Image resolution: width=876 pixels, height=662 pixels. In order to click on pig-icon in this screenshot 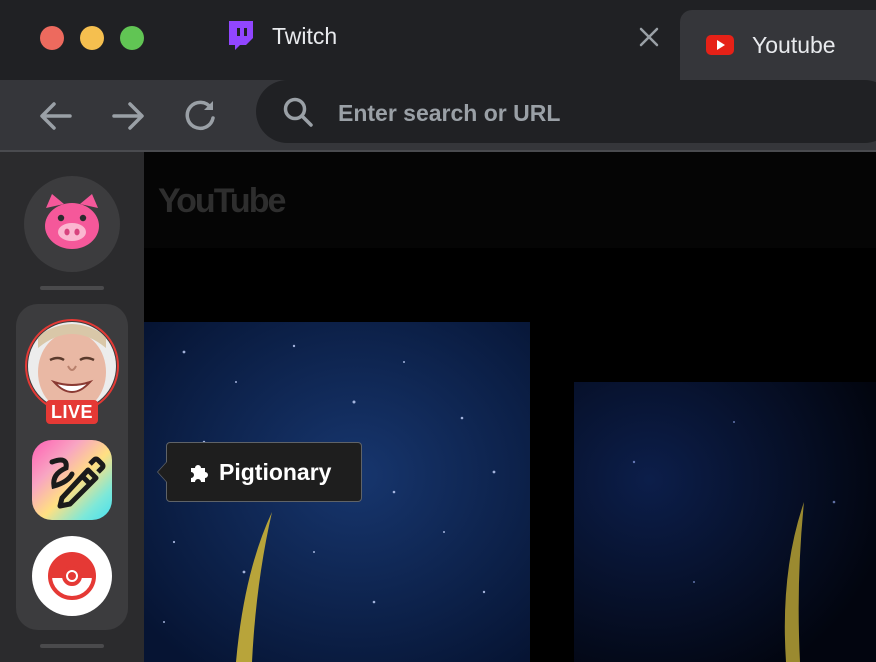, I will do `click(72, 221)`.